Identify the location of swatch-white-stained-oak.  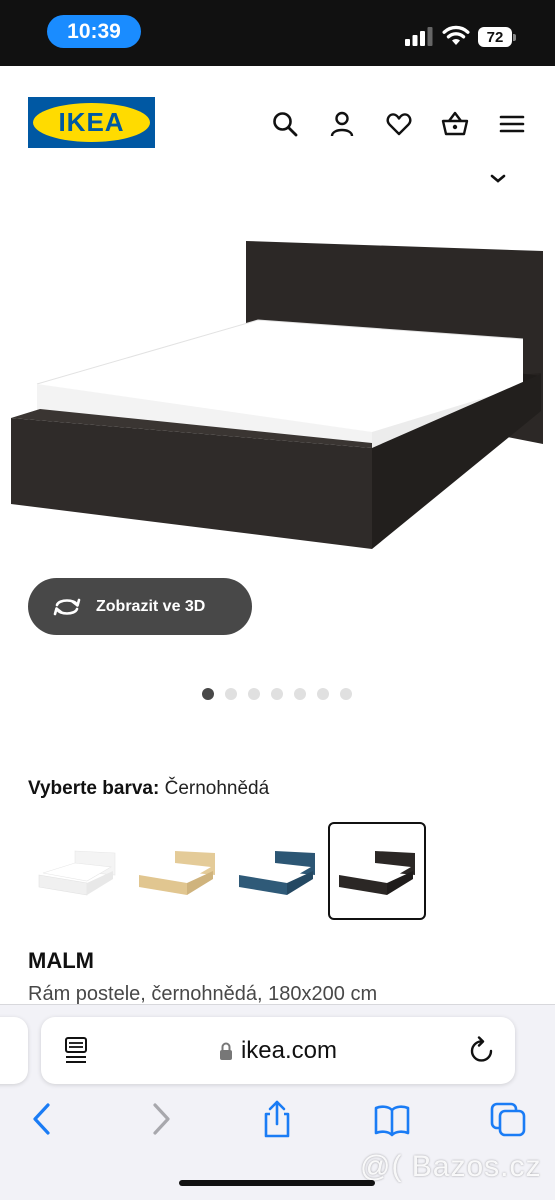
(177, 871).